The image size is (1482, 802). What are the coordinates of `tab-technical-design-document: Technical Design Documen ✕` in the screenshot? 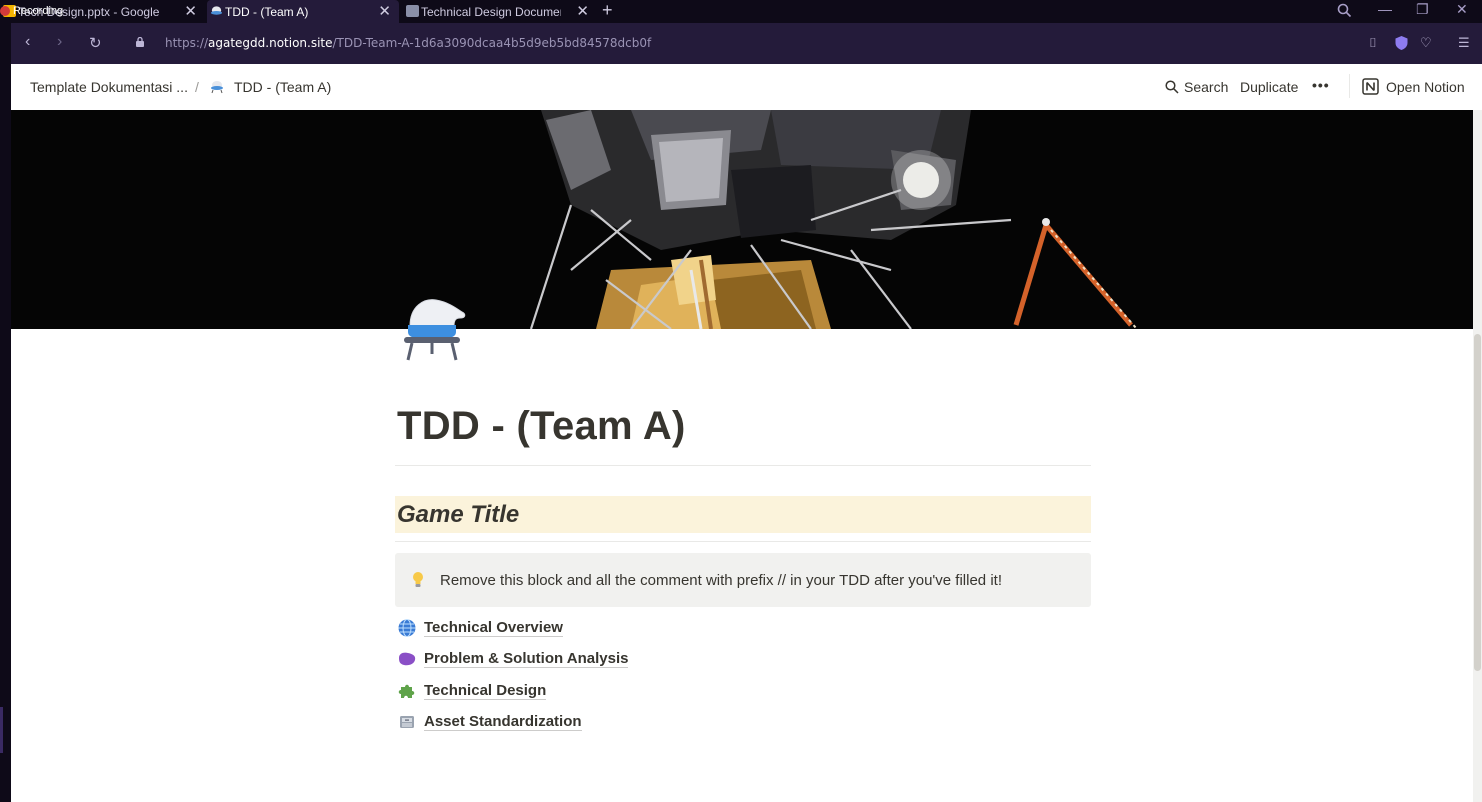 It's located at (500, 11).